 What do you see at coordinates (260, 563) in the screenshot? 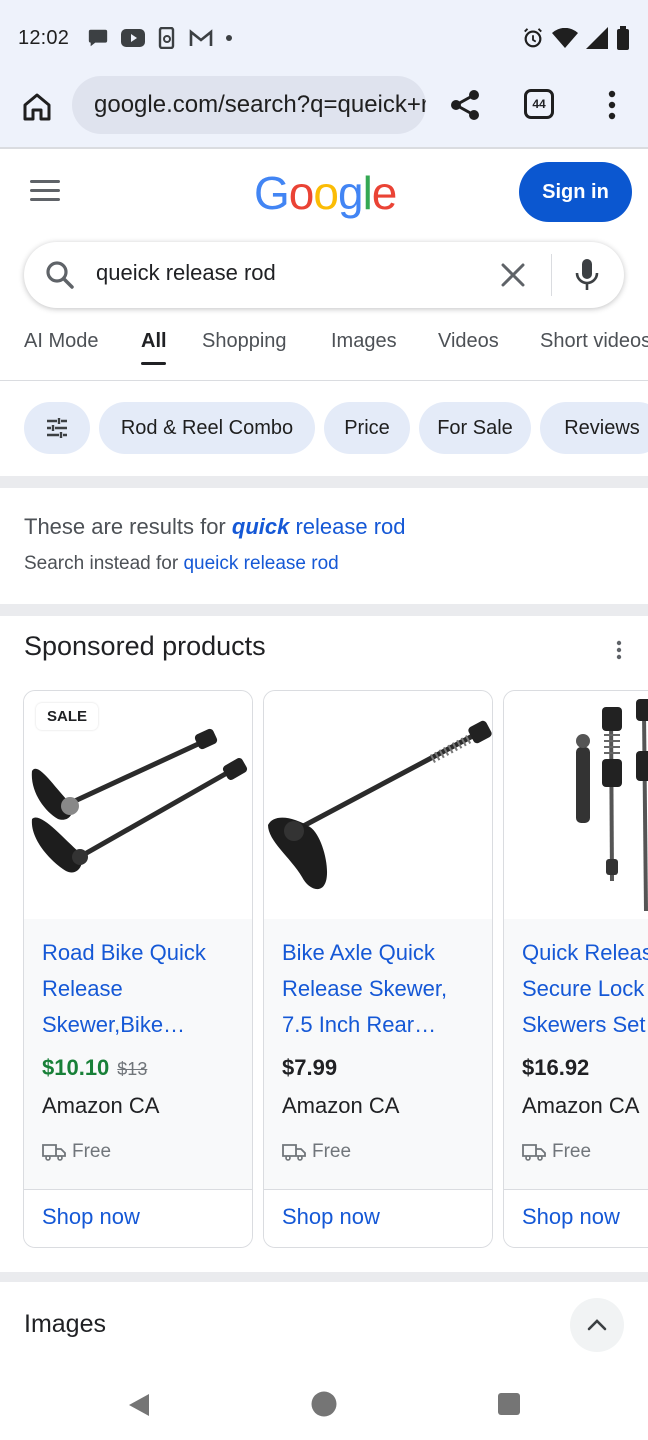
I see `search-instead-link: queick release rod` at bounding box center [260, 563].